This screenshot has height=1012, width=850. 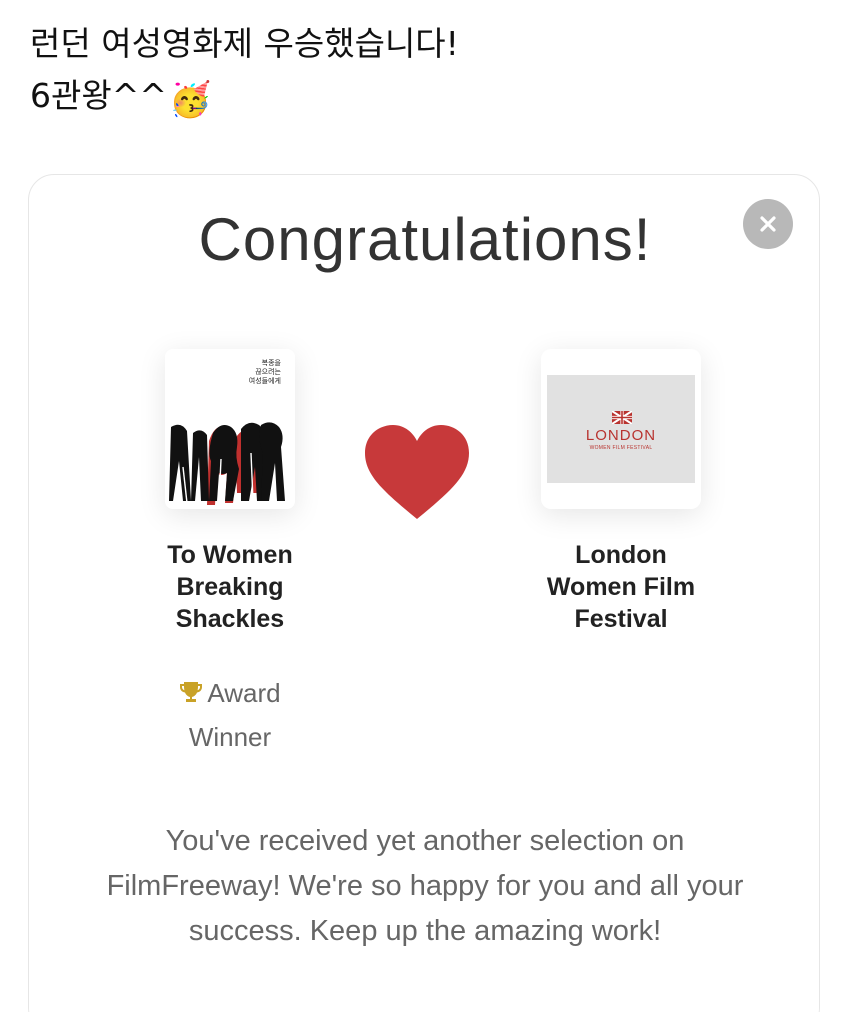 I want to click on film-title-line: To Women, so click(x=230, y=555).